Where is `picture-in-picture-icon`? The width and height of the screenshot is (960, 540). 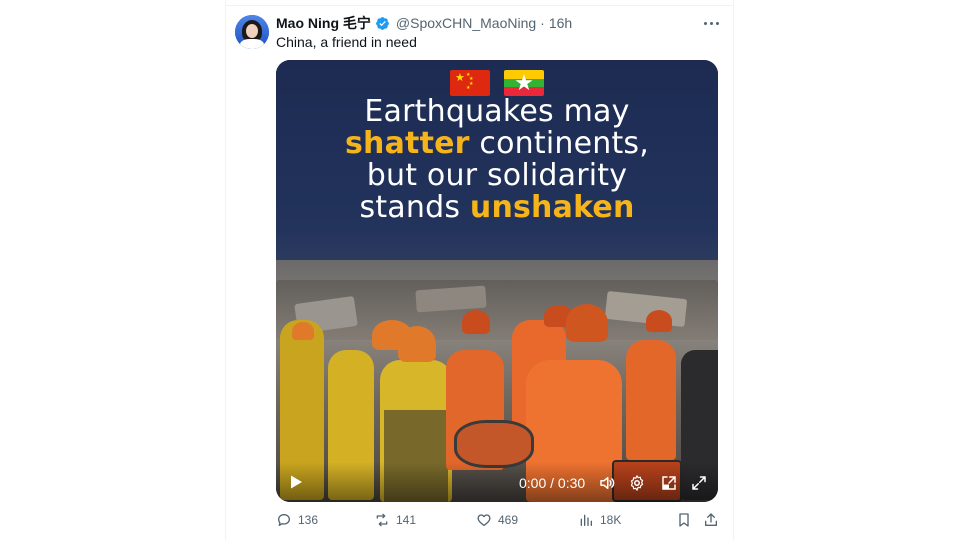
picture-in-picture-icon is located at coordinates (669, 483).